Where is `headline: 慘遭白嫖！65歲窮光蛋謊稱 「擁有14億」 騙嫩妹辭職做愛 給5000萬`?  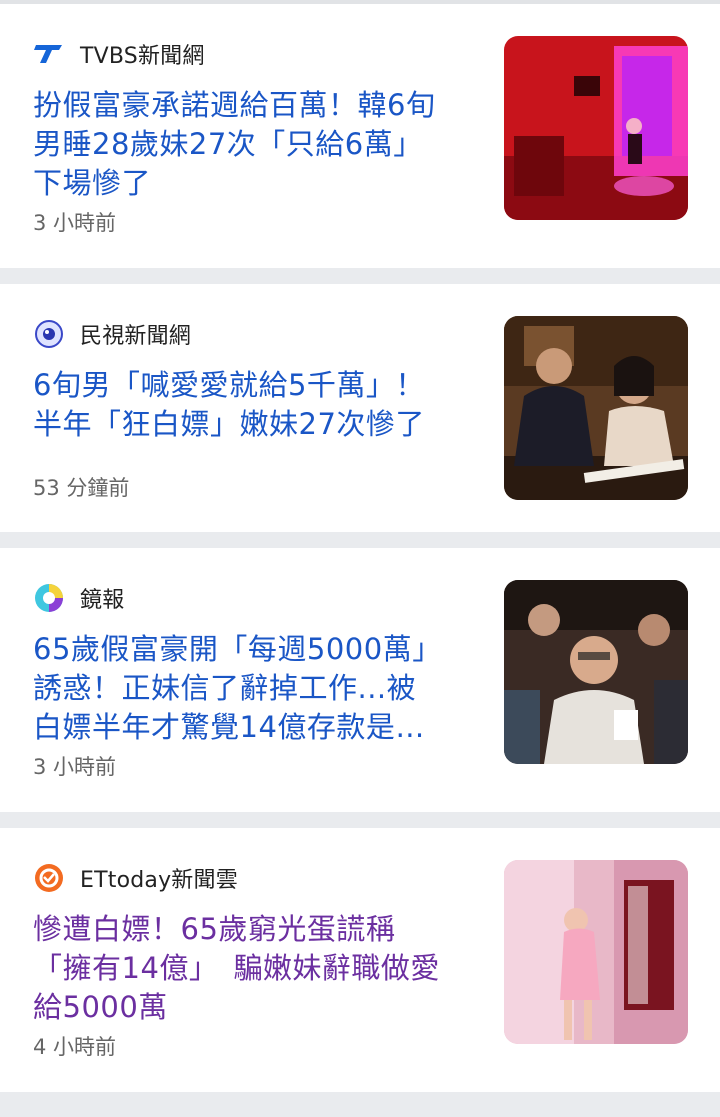 headline: 慘遭白嫖！65歲窮光蛋謊稱 「擁有14億」 騙嫩妹辭職做愛 給5000萬 is located at coordinates (258, 968).